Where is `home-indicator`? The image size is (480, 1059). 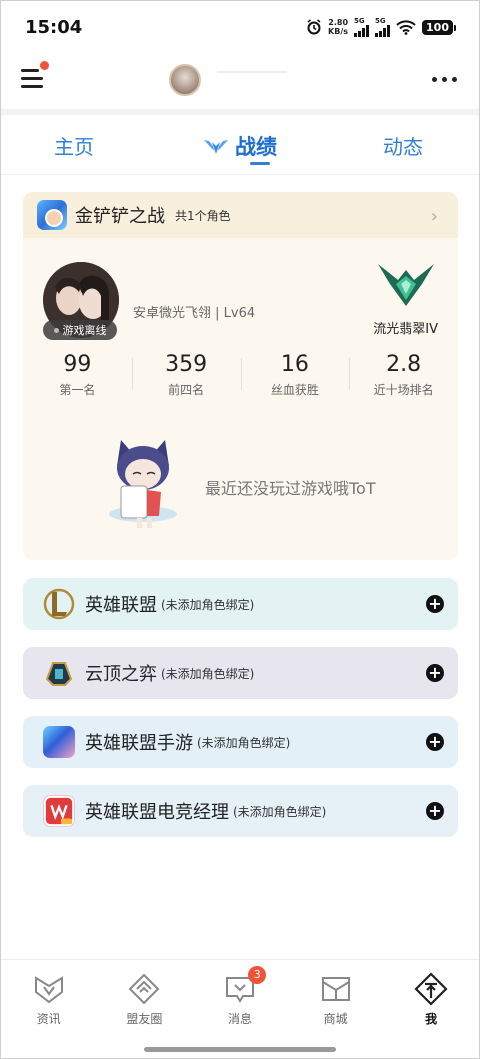
home-indicator is located at coordinates (240, 1049).